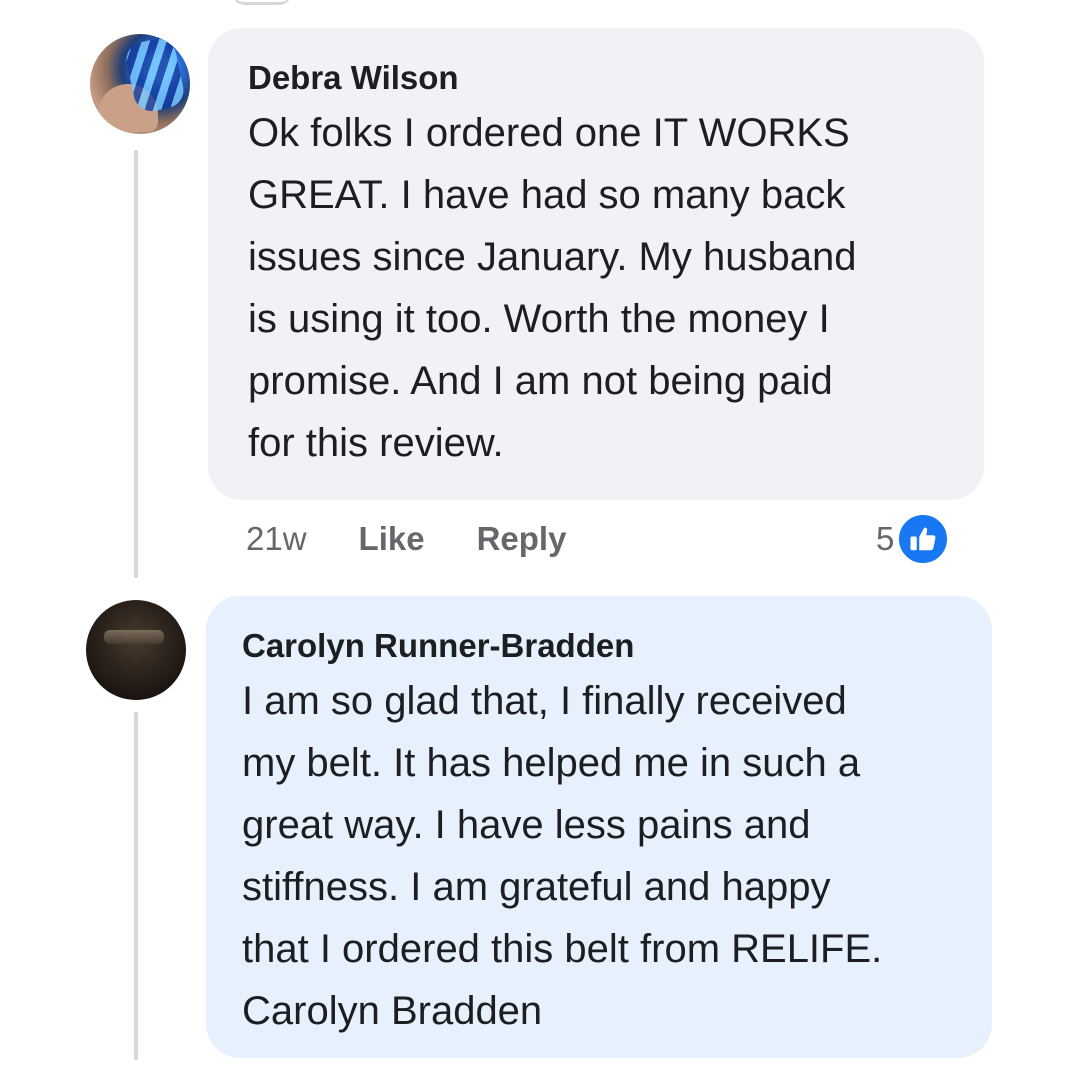 This screenshot has width=1080, height=1080. Describe the element at coordinates (522, 539) in the screenshot. I see `reply-button: Reply` at that location.